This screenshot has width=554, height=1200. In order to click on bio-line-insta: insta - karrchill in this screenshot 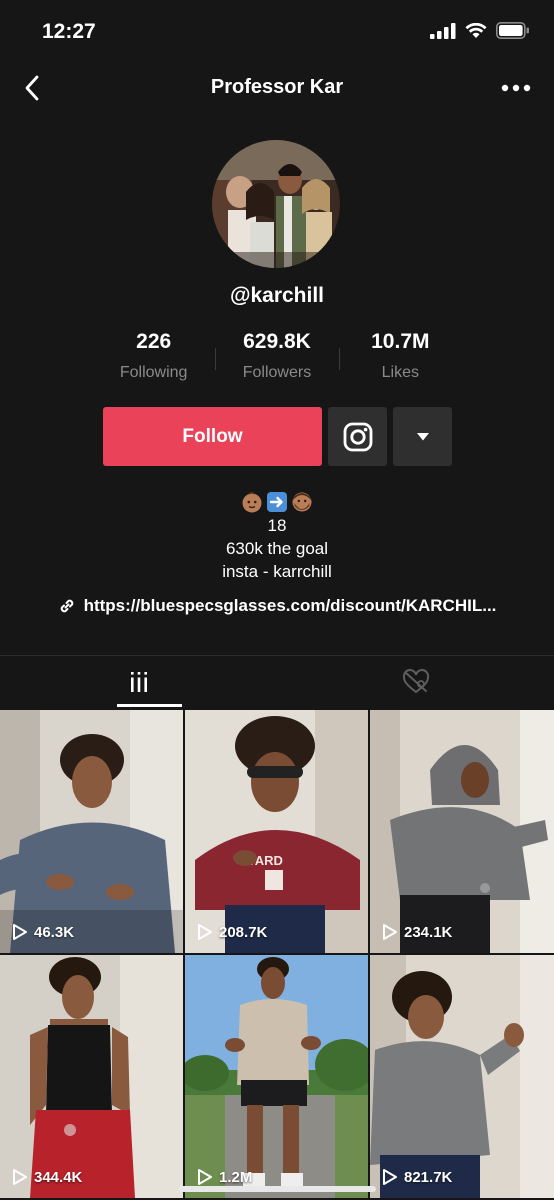, I will do `click(277, 571)`.